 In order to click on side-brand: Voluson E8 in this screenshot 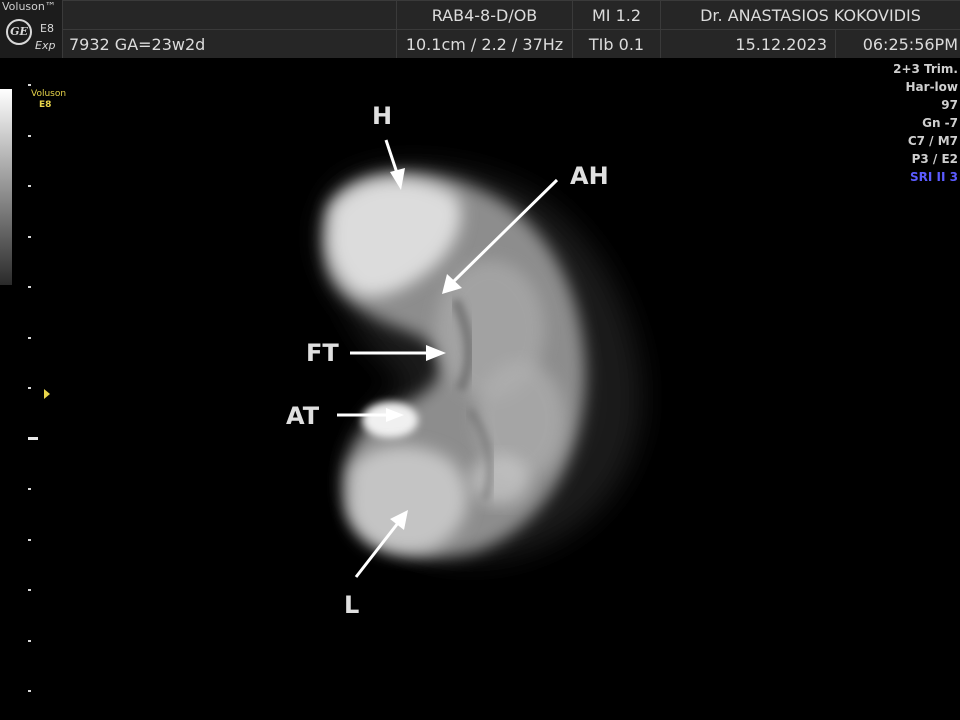, I will do `click(48, 100)`.